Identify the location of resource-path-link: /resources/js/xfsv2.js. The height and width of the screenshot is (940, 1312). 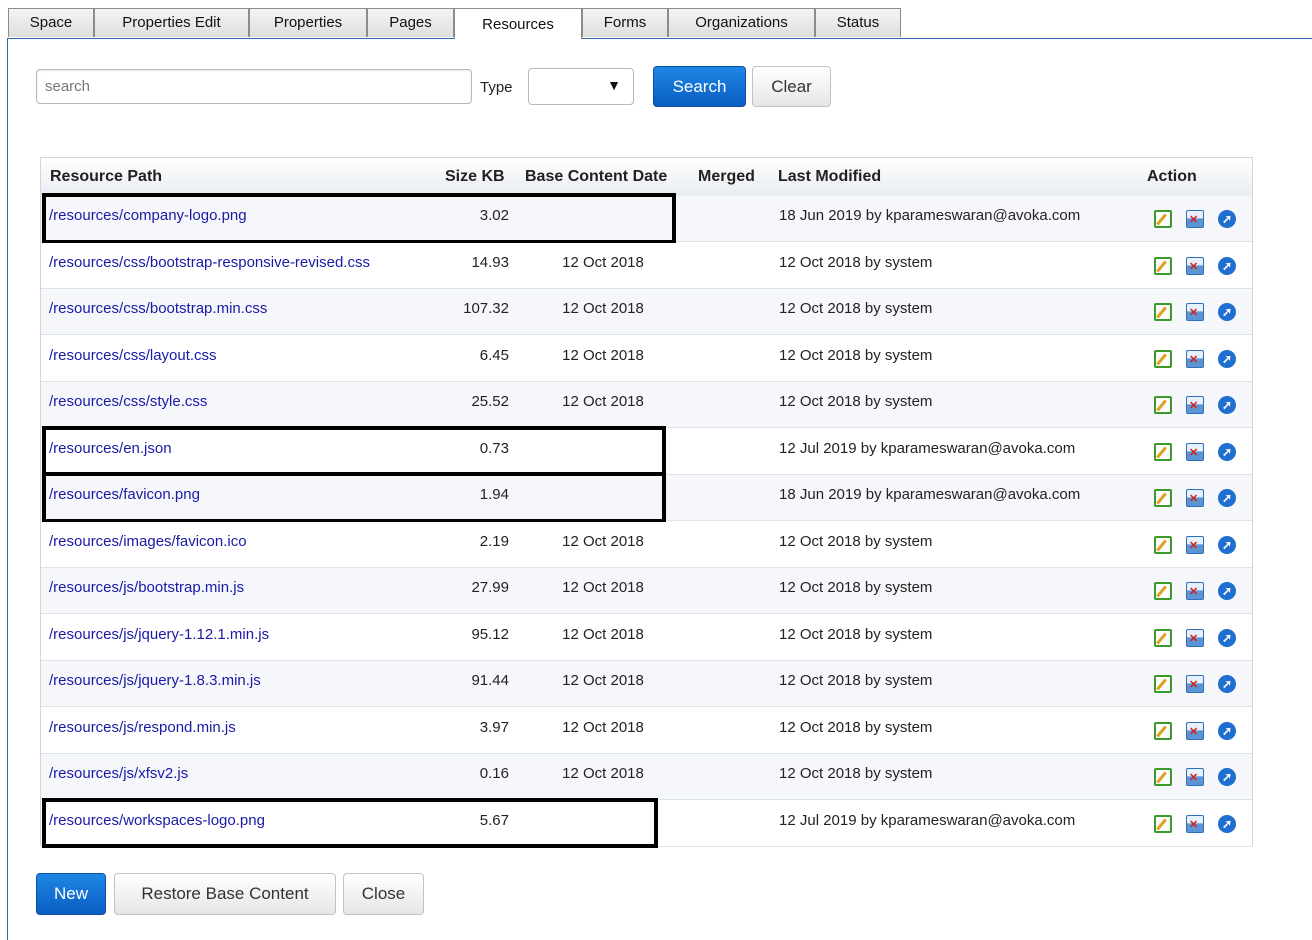
(118, 773).